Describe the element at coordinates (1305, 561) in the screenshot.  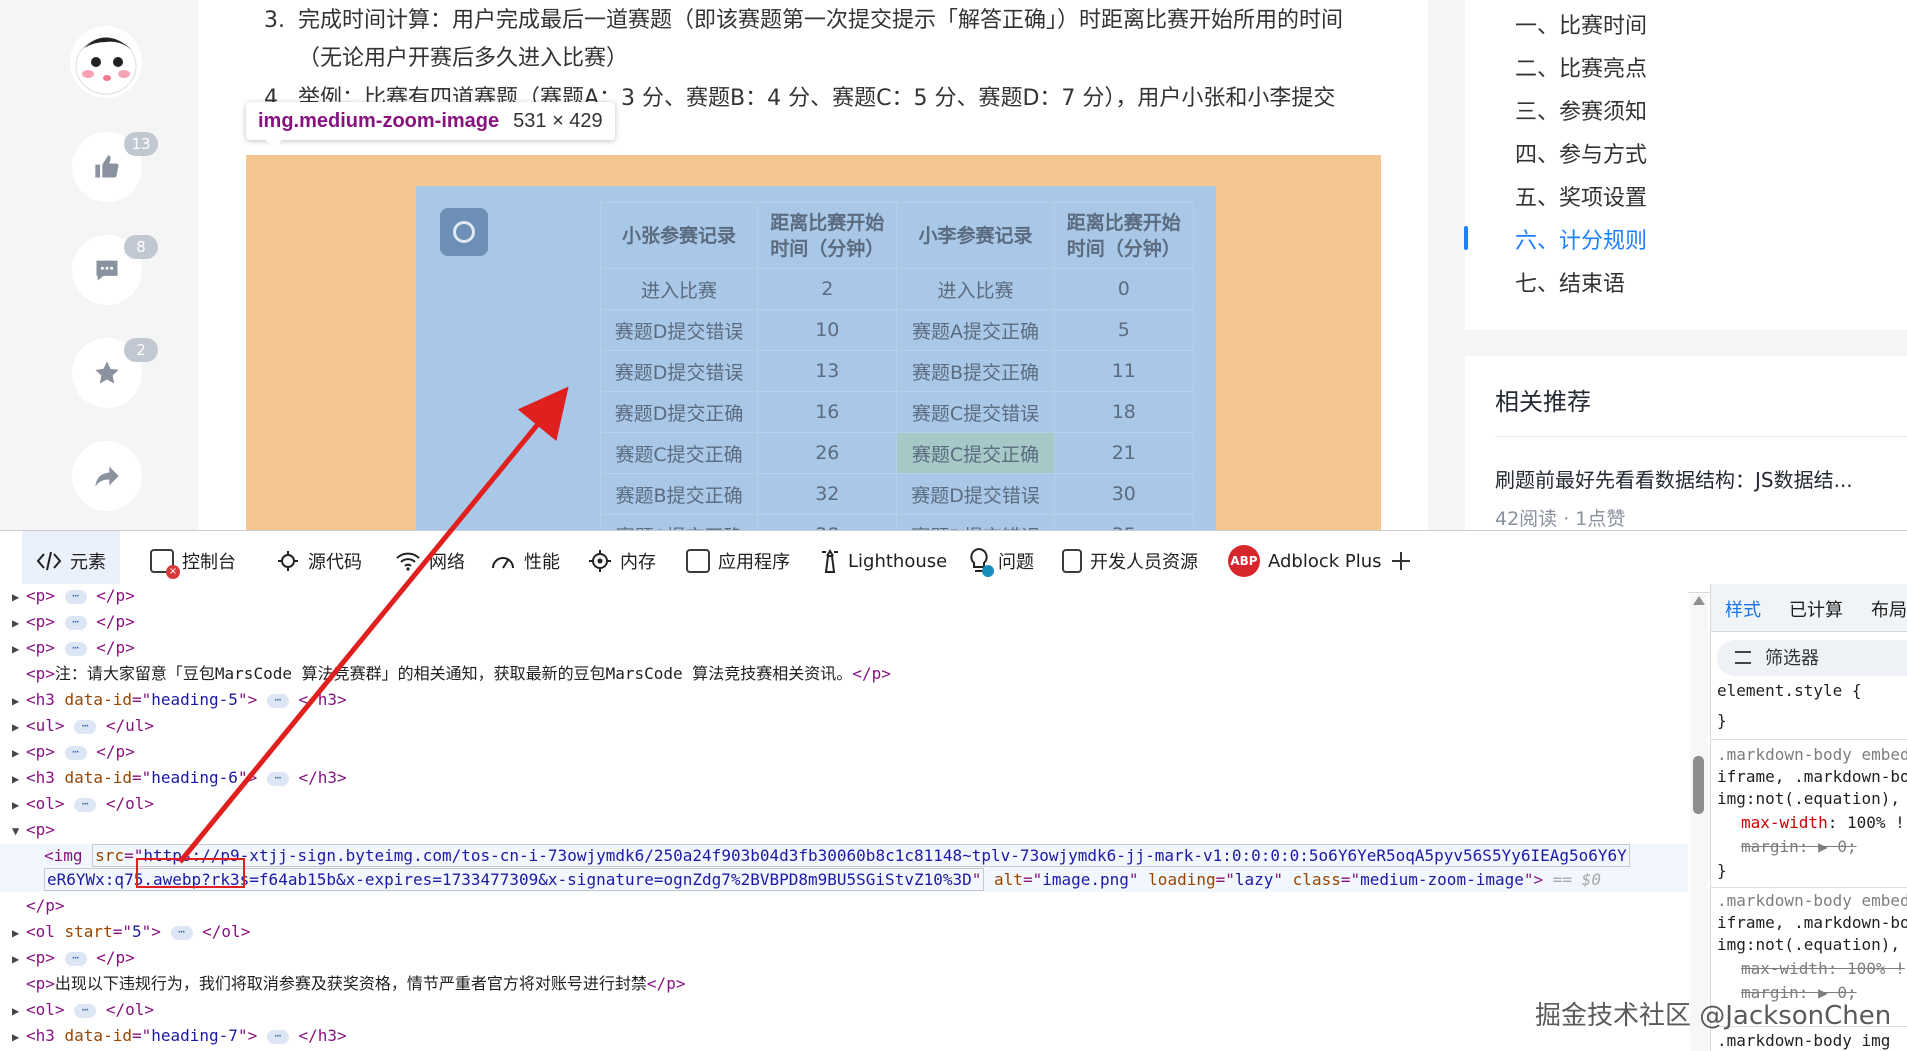
I see `tab-adblock-plus: ABP Adblock Plus` at that location.